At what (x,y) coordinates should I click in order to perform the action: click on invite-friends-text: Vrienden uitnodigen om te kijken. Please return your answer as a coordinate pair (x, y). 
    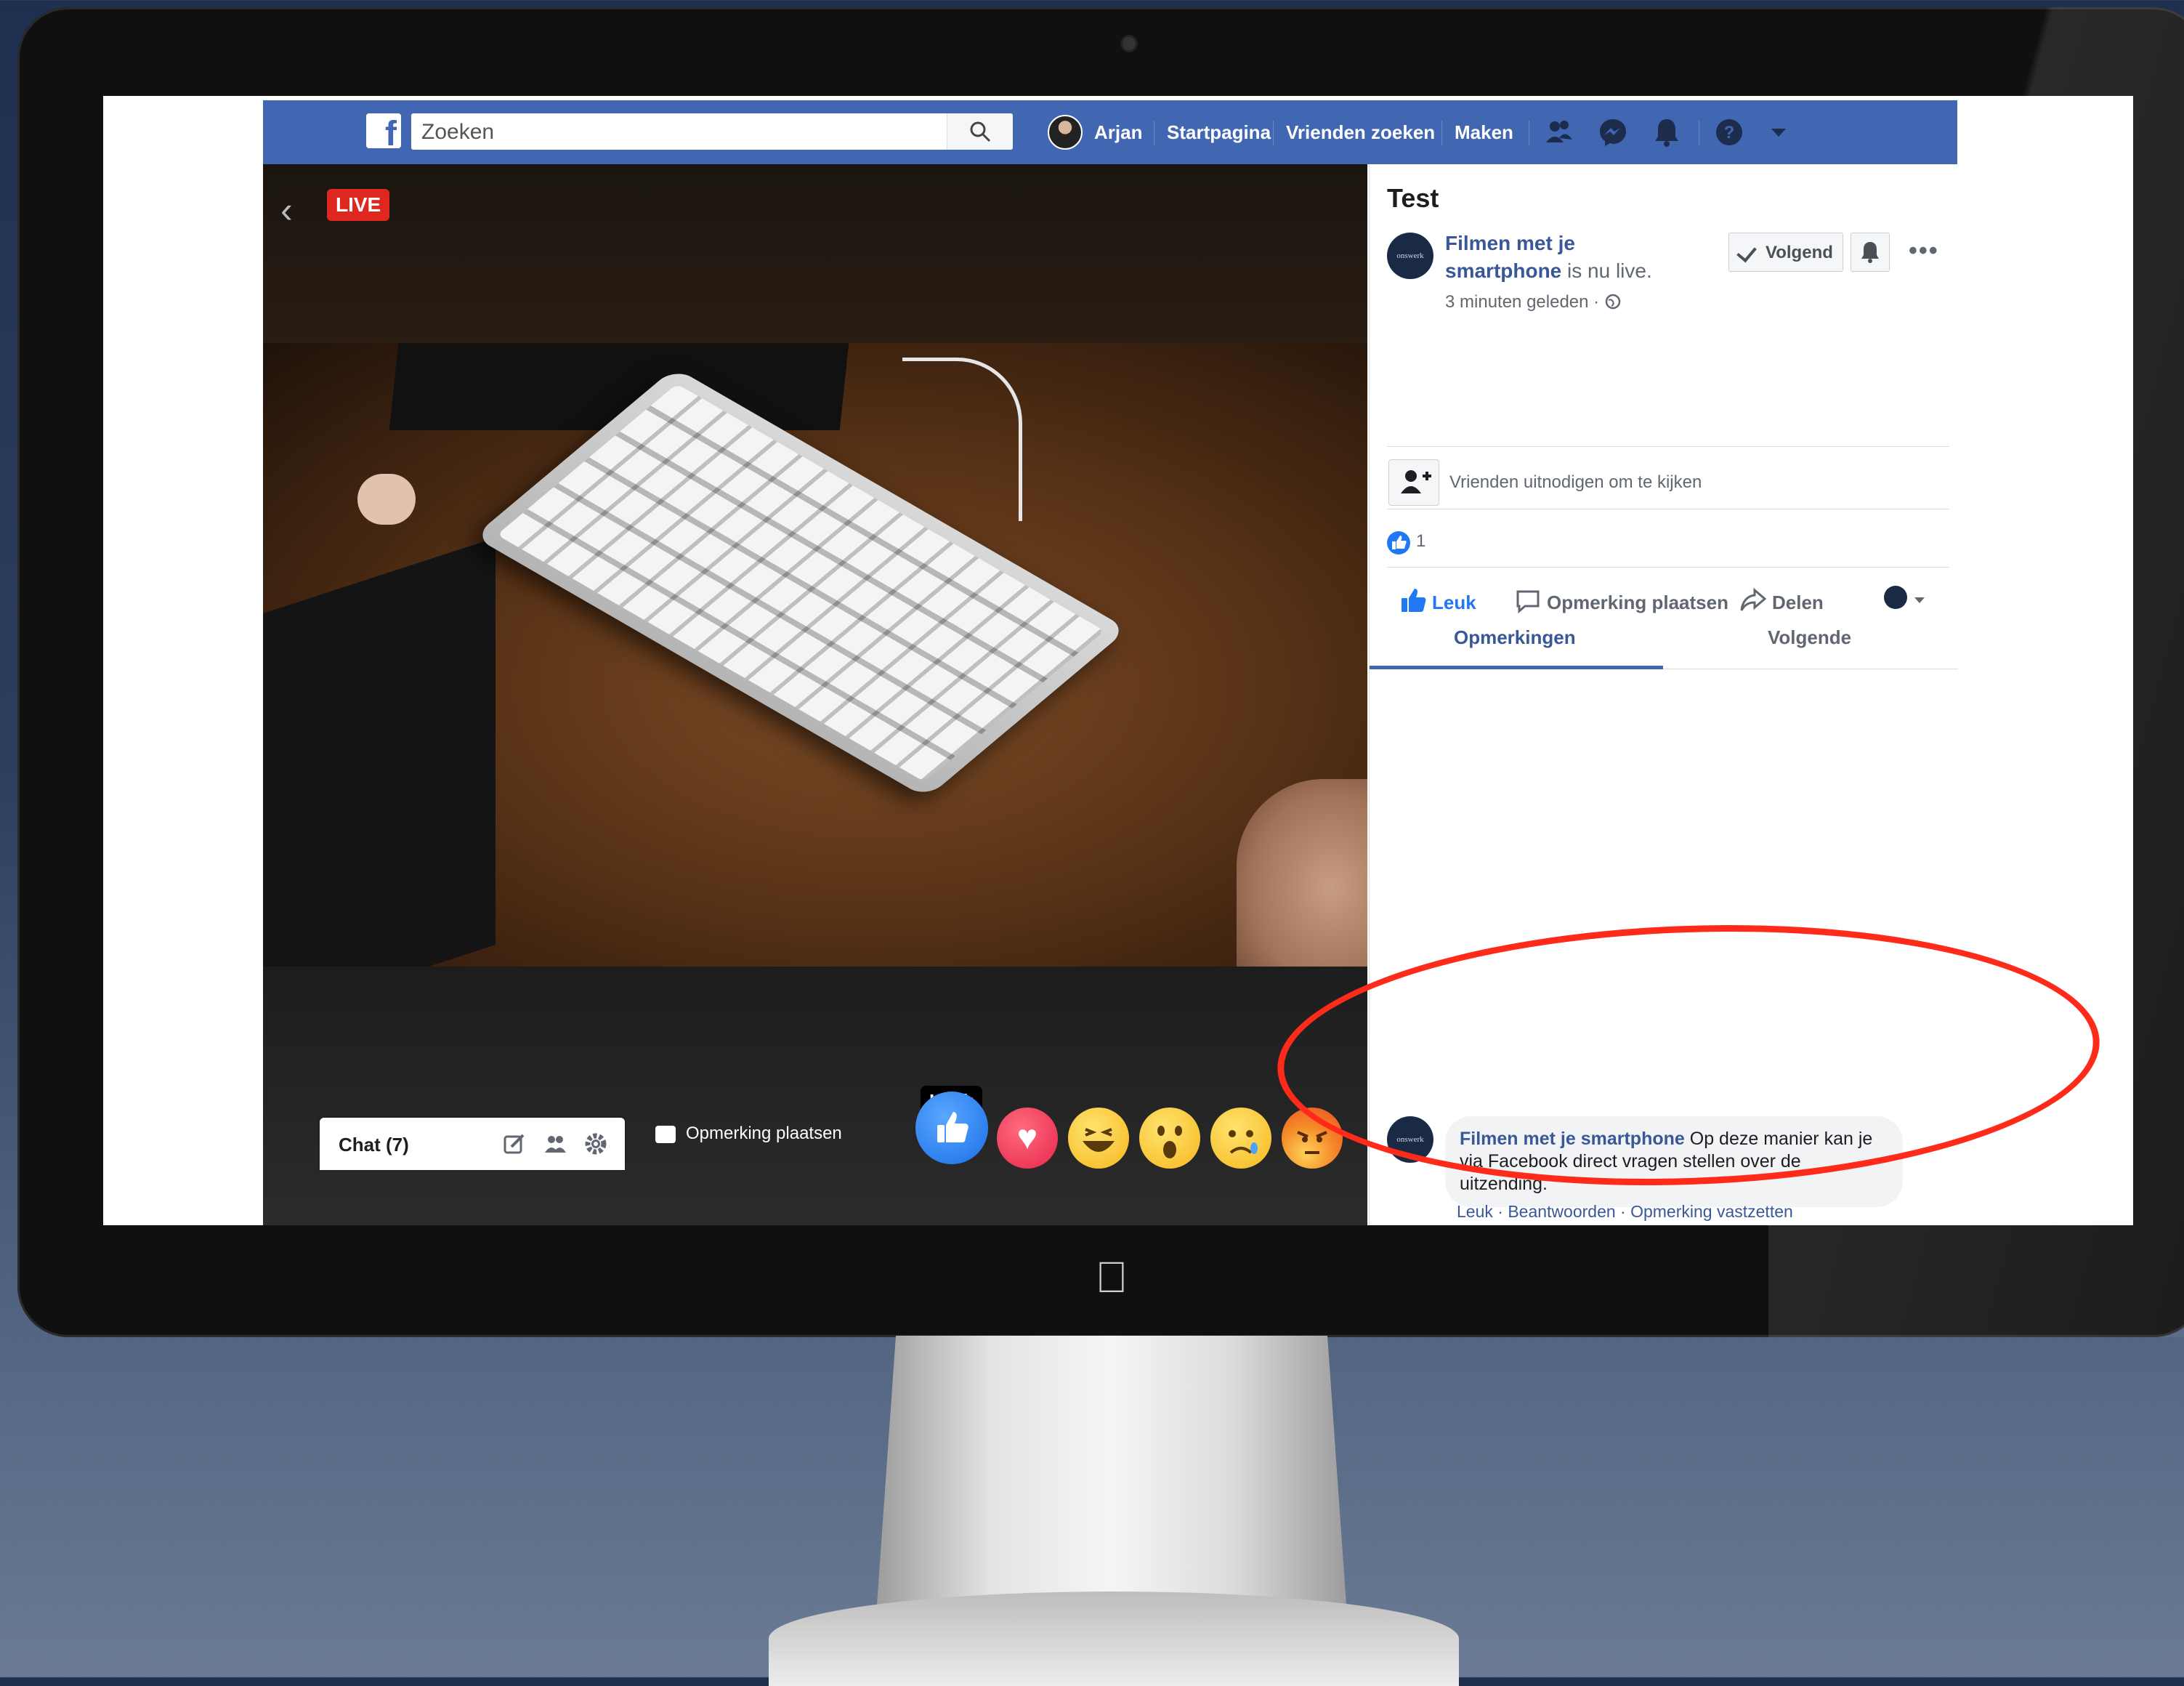
    Looking at the image, I should click on (1575, 483).